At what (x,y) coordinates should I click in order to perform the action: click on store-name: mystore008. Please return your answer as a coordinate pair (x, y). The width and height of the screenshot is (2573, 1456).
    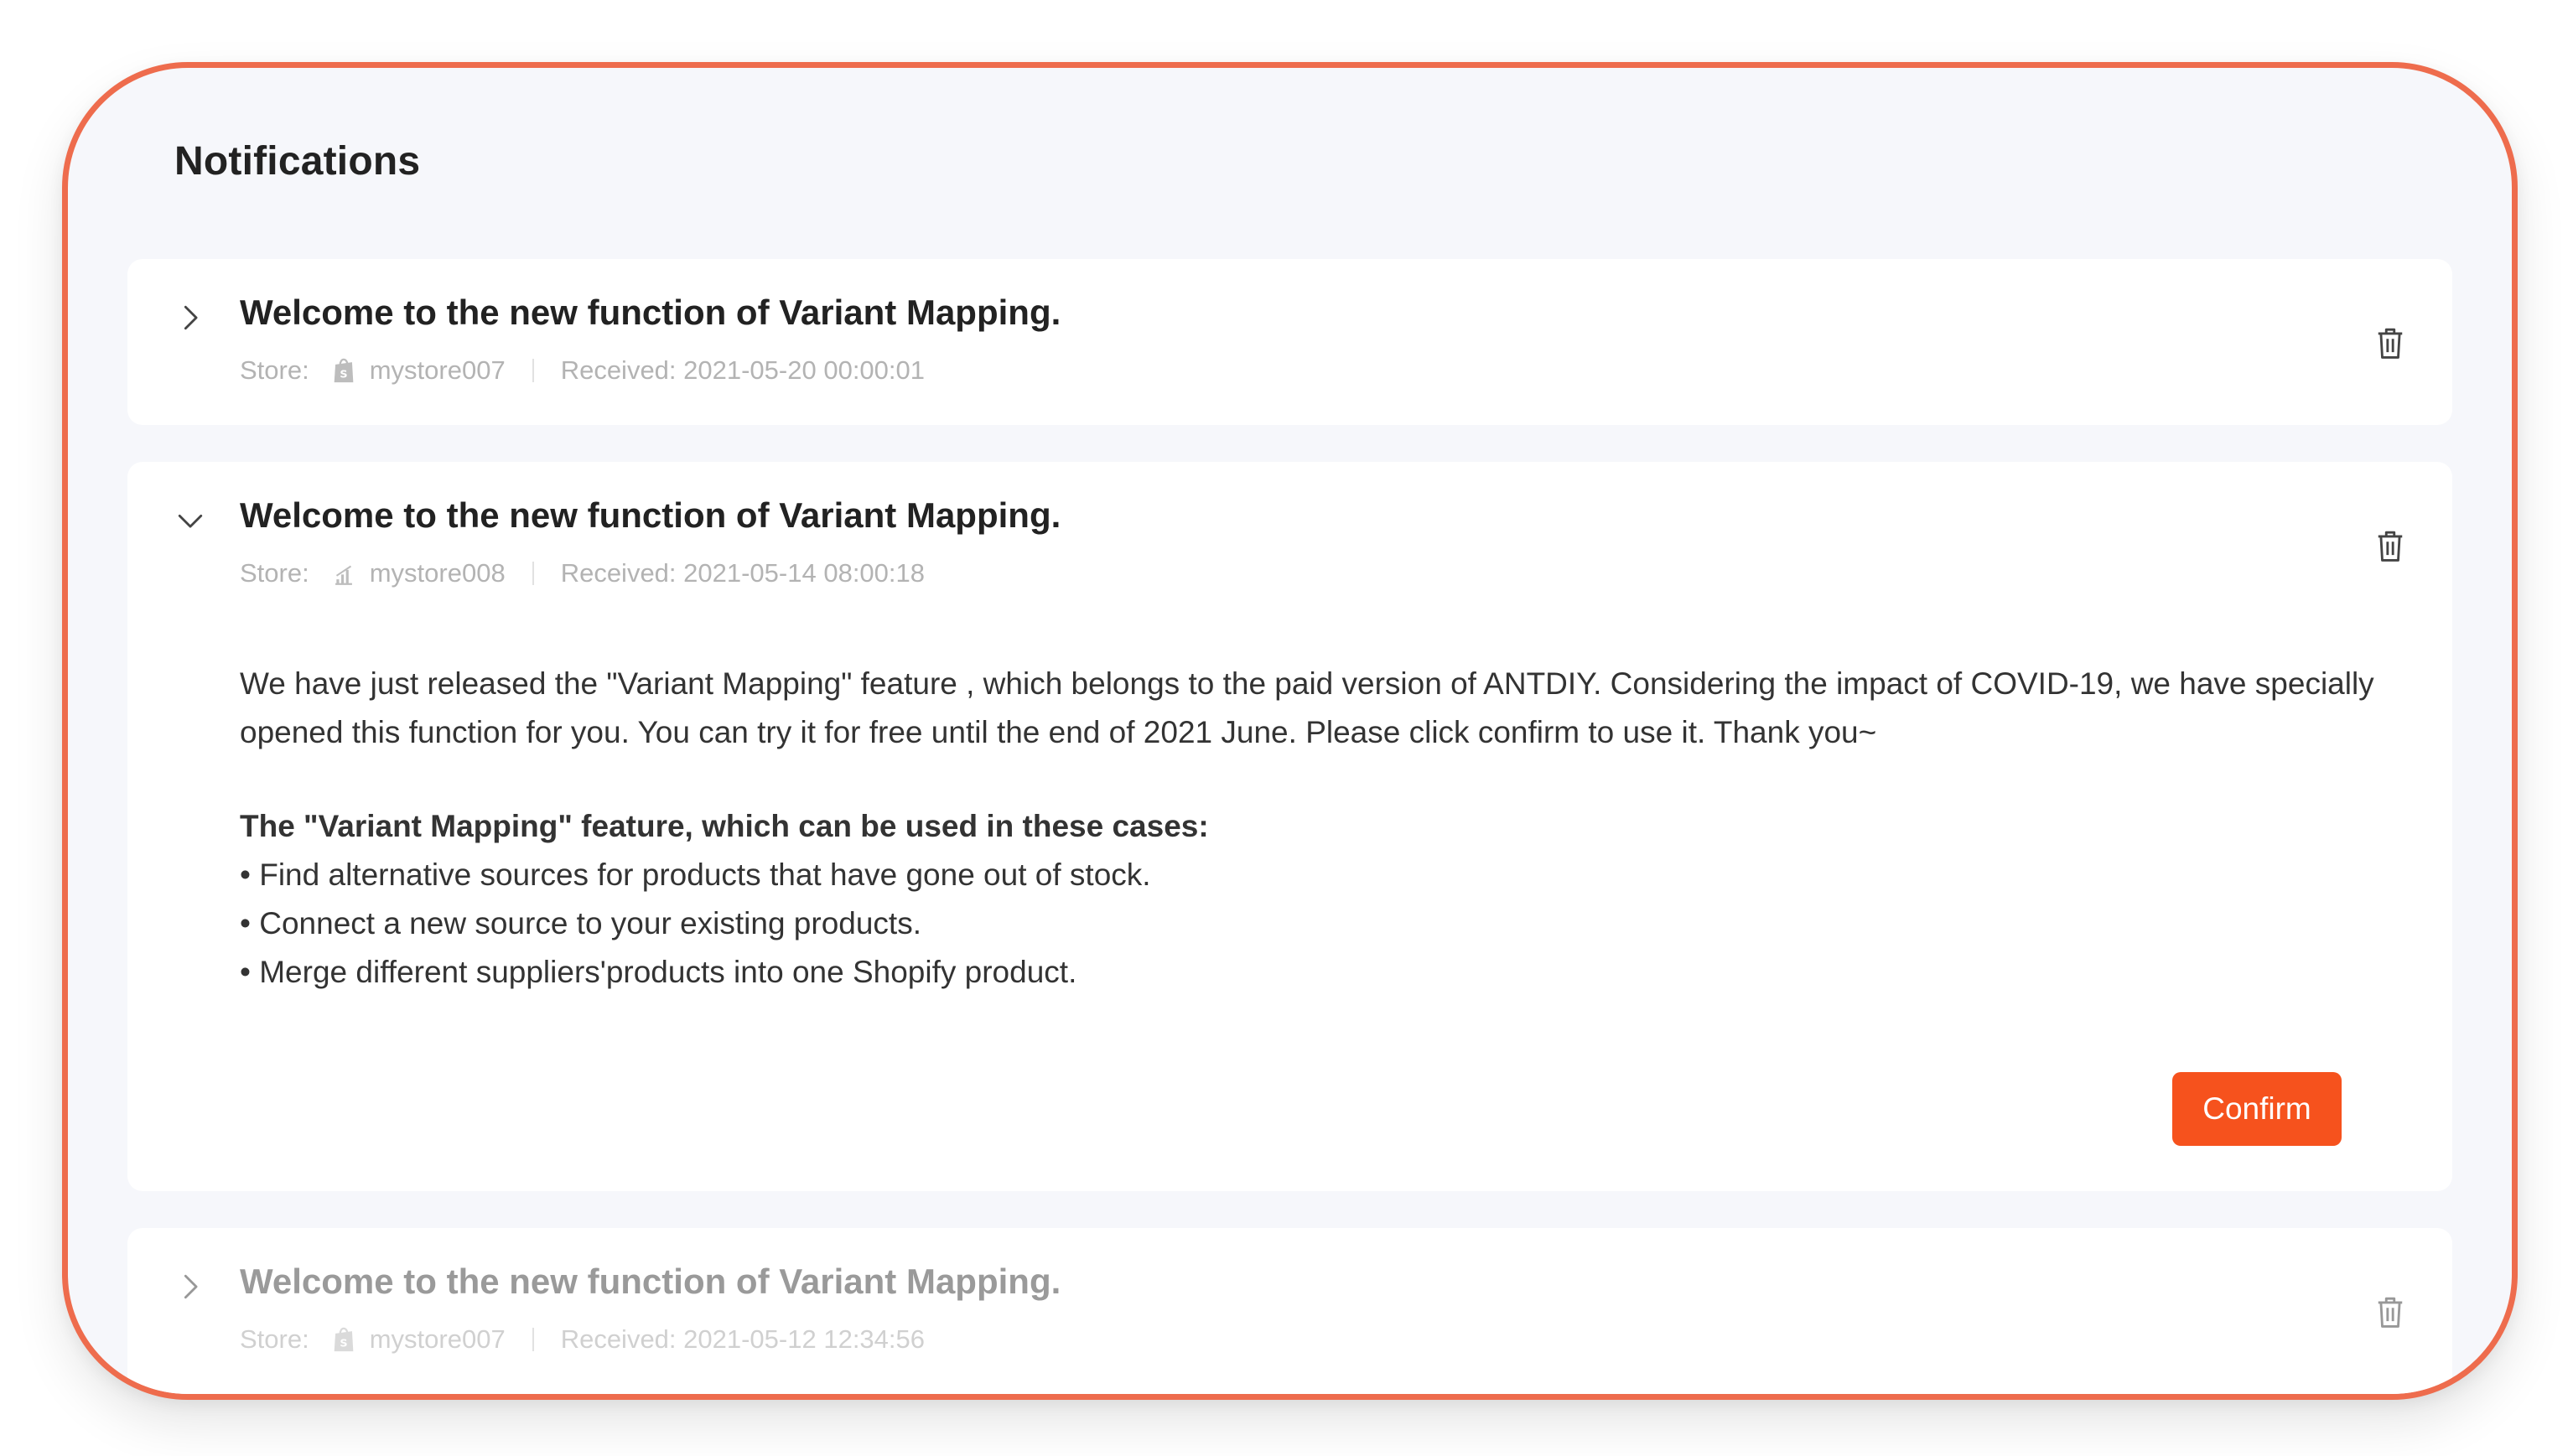
    Looking at the image, I should click on (437, 573).